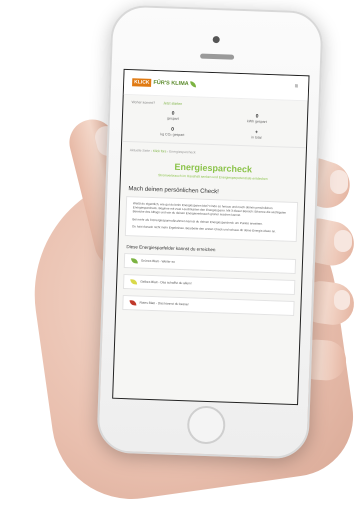 This screenshot has width=362, height=509. I want to click on level-red: Rotes Blatt - Das kannst du besser, so click(208, 305).